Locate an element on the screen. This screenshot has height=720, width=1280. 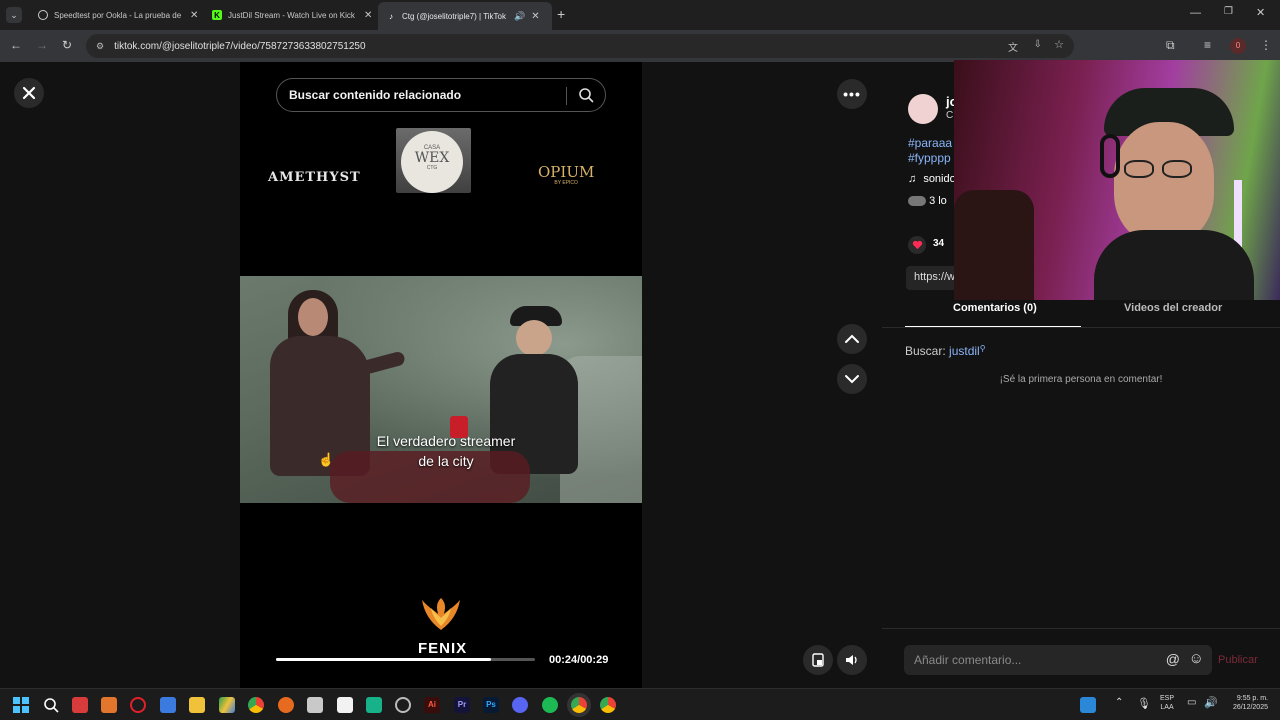
bookmark-star-icon: ☆ is located at coordinates (1059, 44).